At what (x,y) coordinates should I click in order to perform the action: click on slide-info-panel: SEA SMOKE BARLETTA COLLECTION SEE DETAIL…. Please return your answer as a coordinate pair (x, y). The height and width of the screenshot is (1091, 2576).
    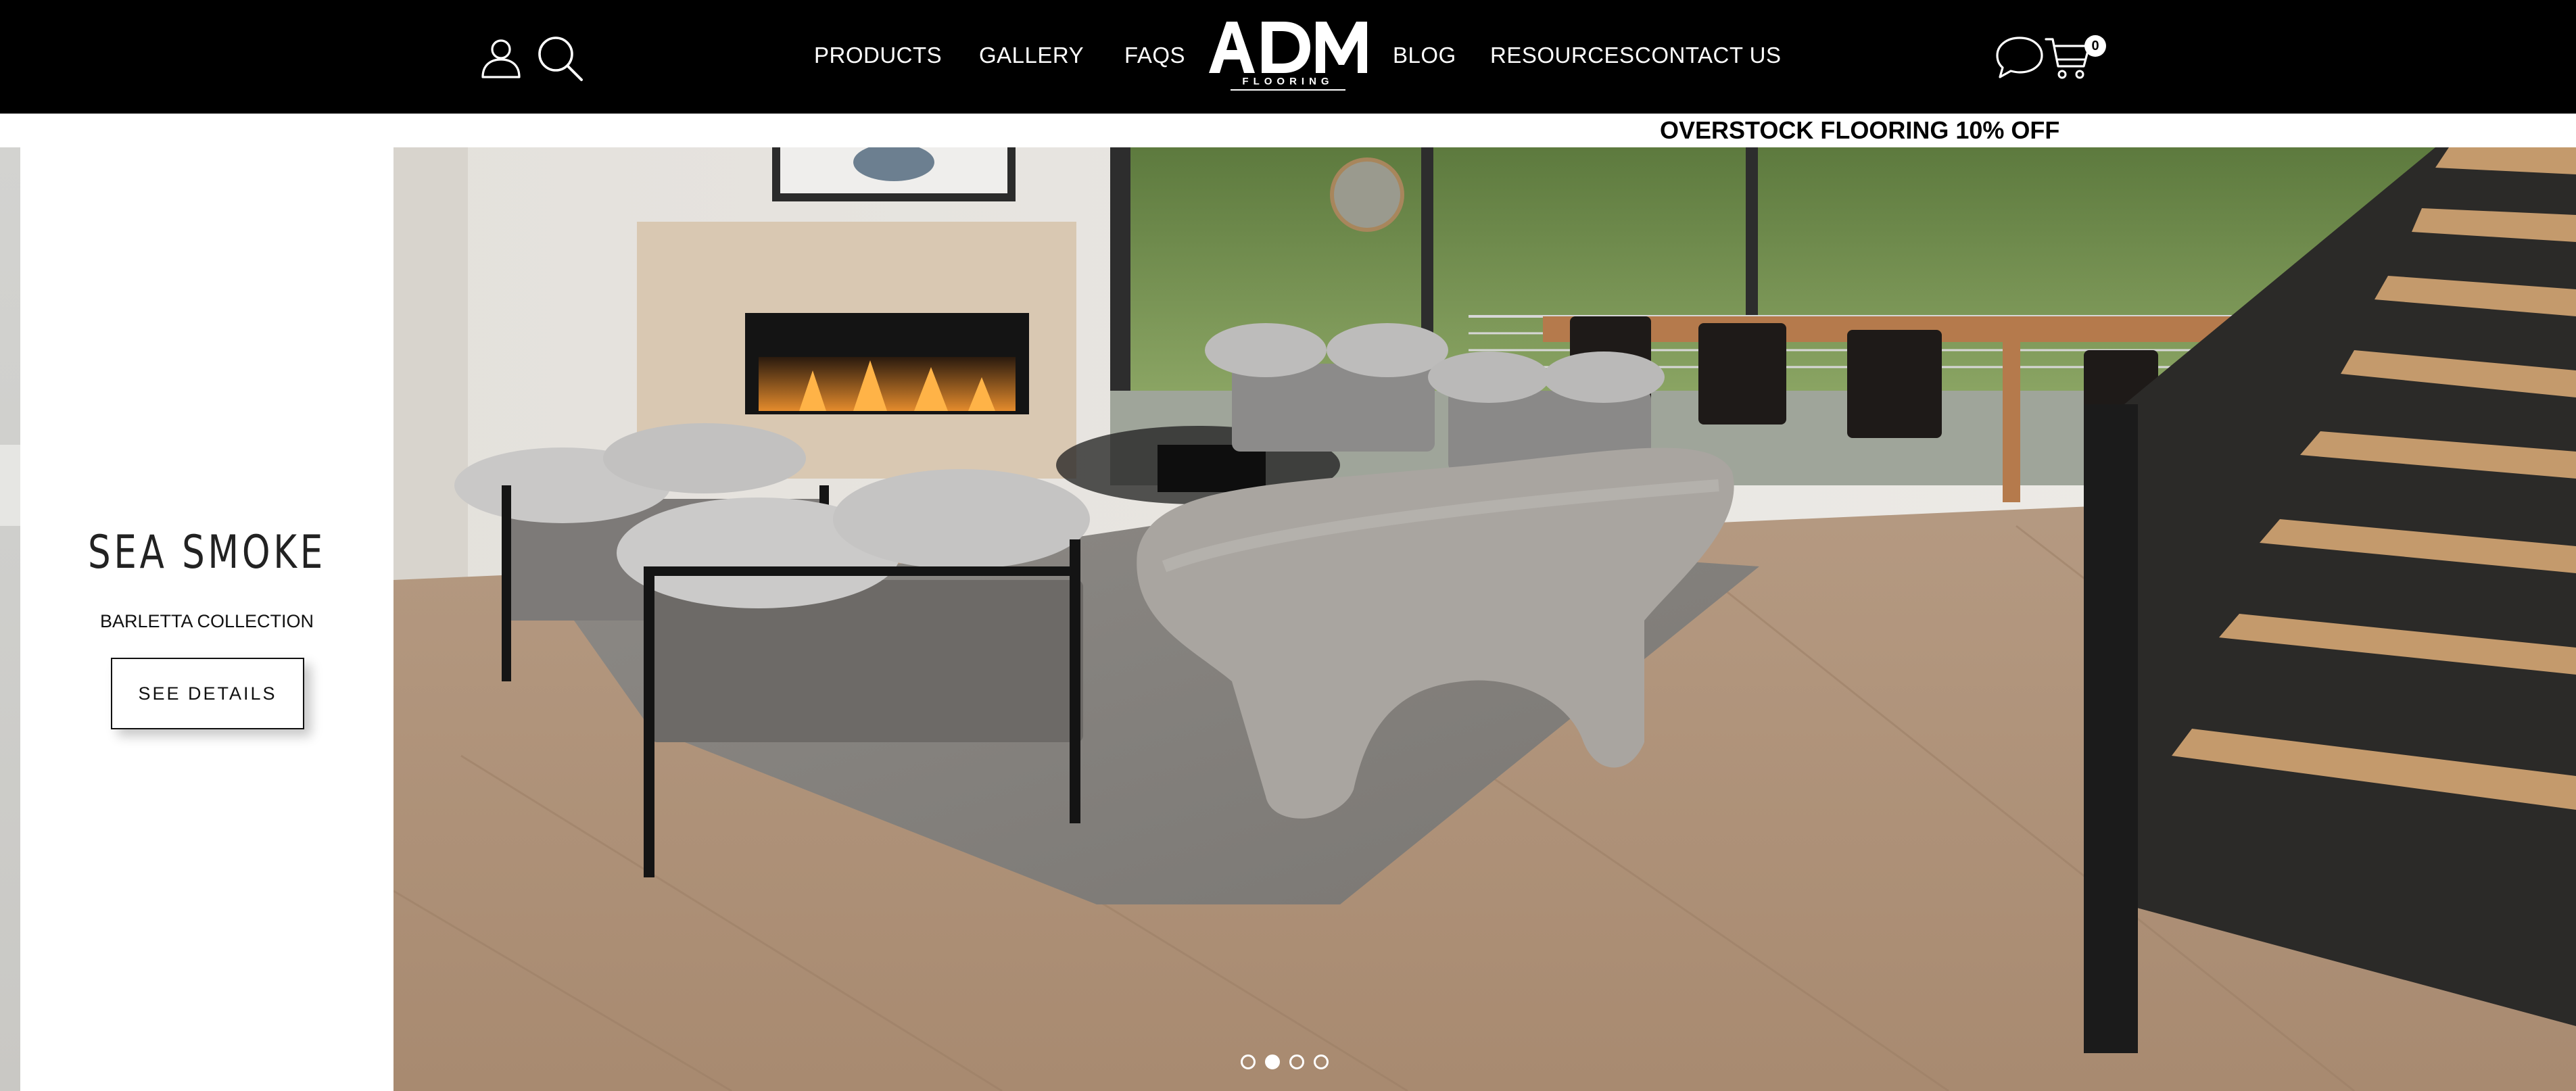
    Looking at the image, I should click on (206, 619).